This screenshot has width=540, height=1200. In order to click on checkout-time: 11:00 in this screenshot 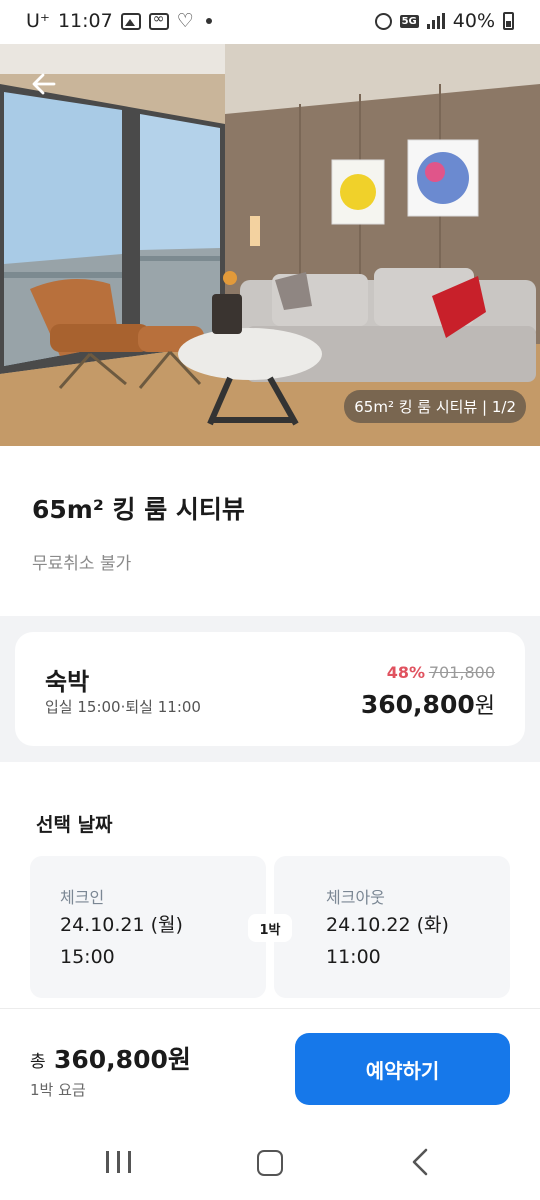, I will do `click(353, 957)`.